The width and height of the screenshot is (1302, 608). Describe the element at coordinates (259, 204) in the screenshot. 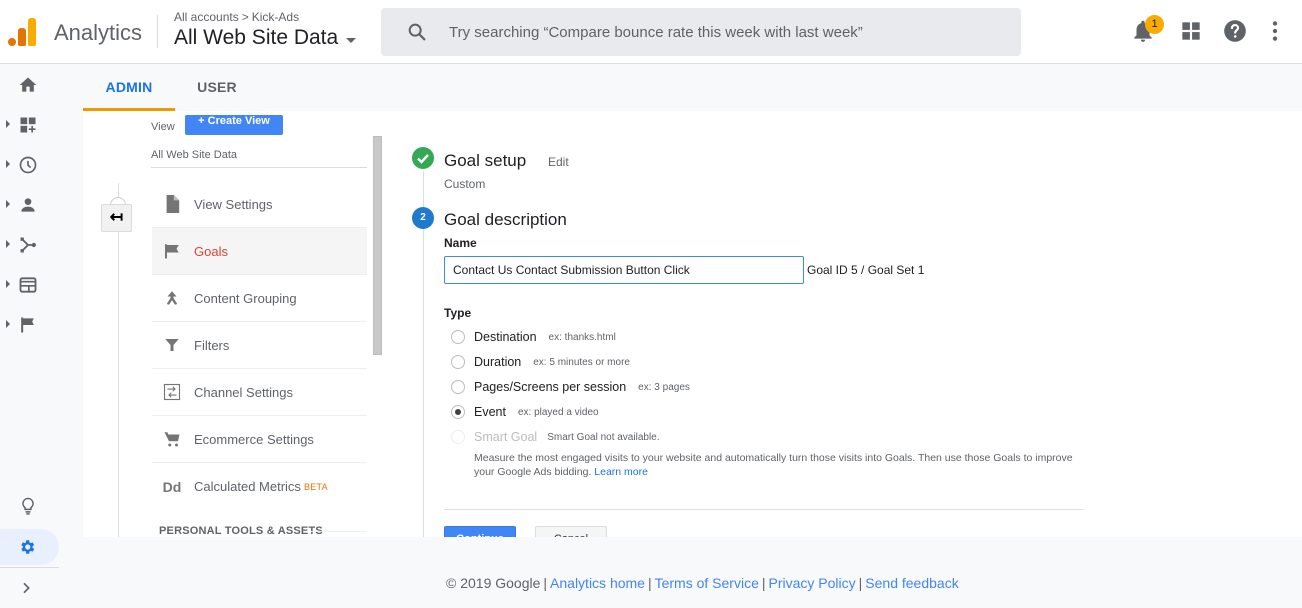

I see `admin-item-view-settings: View Settings` at that location.